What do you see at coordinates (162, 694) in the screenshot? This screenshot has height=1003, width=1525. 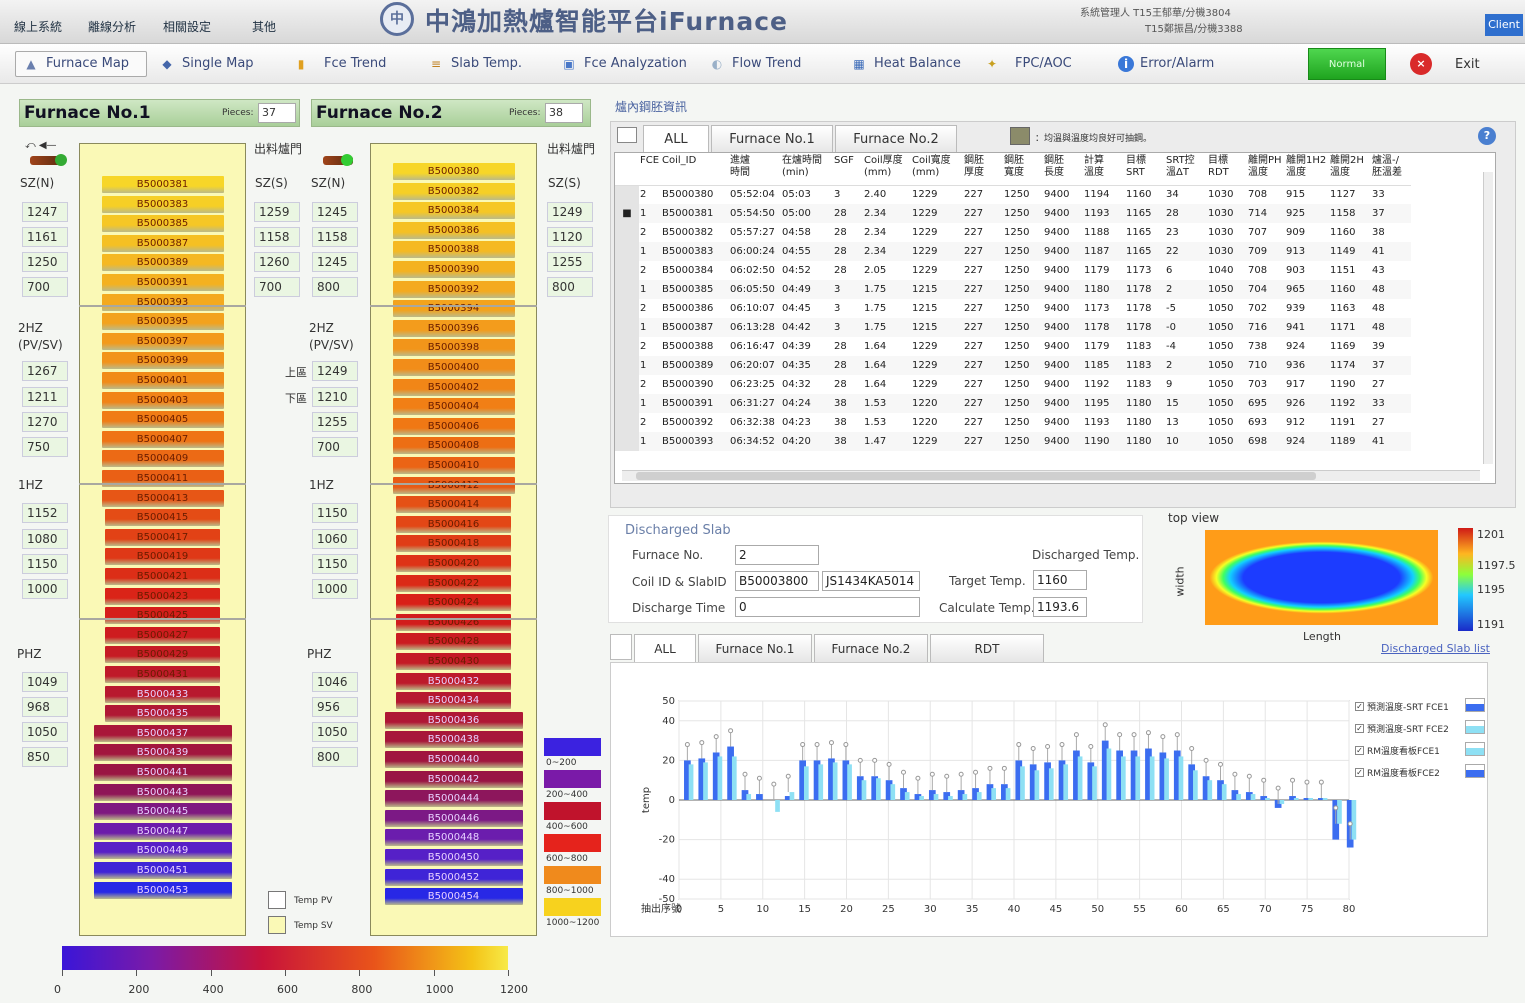 I see `f1-slab: B5000433` at bounding box center [162, 694].